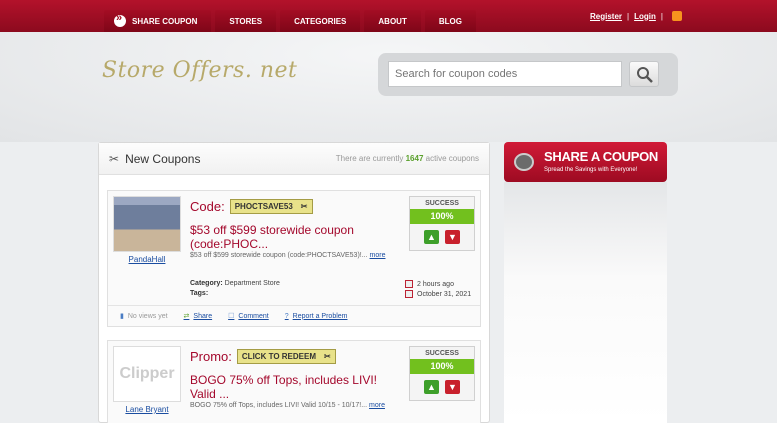 This screenshot has height=423, width=777. I want to click on nav-about: ABOUT, so click(392, 21).